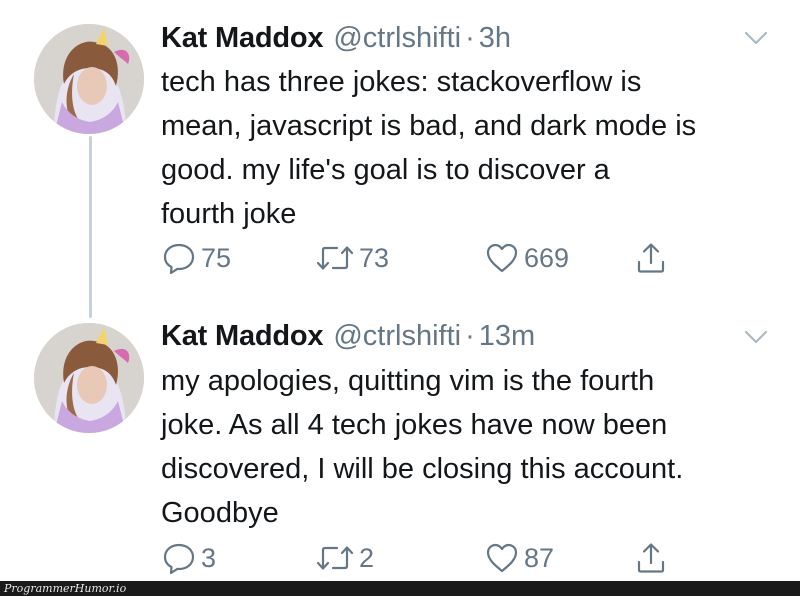 The height and width of the screenshot is (596, 800). I want to click on thread-connector, so click(90, 227).